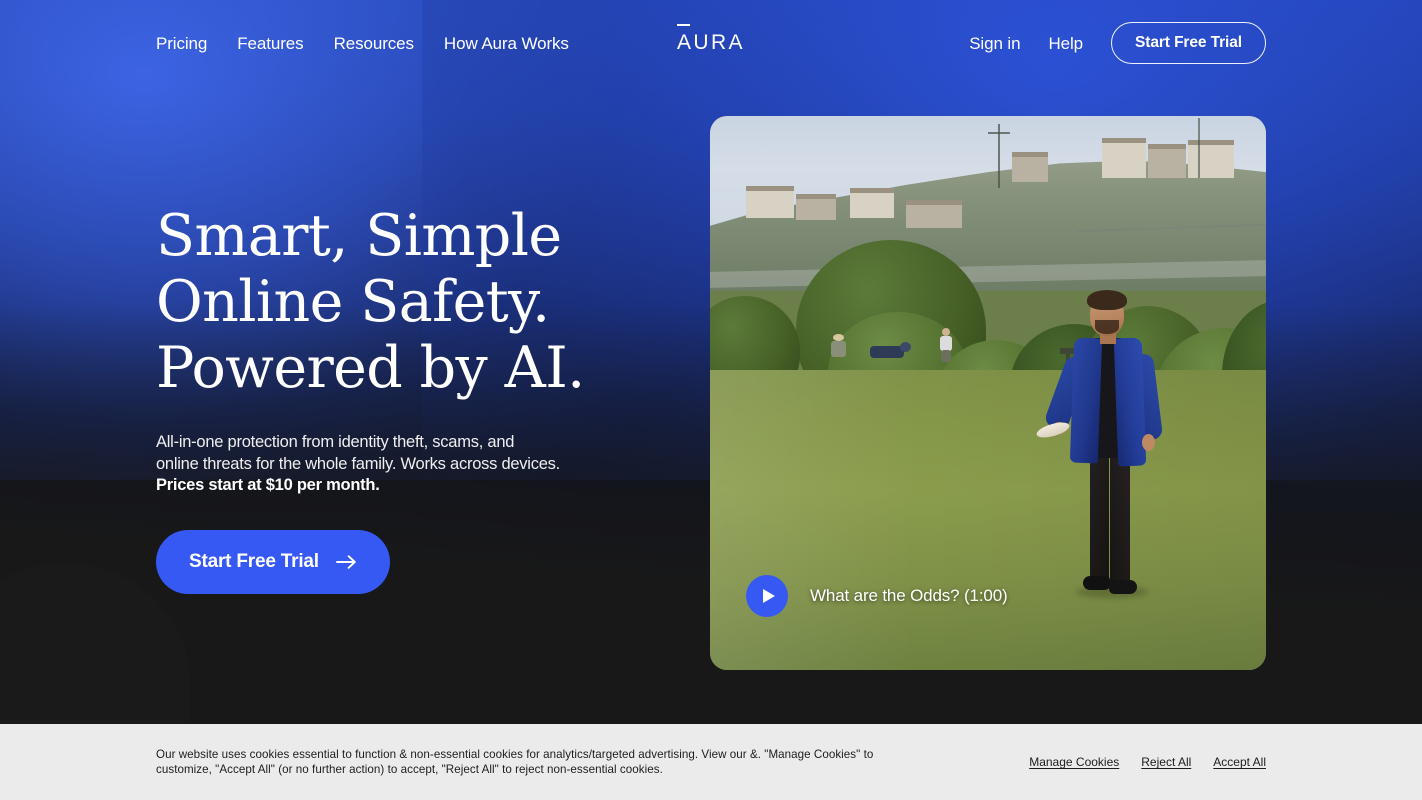 The width and height of the screenshot is (1422, 800). I want to click on video-utility-pole-crossbar, so click(999, 133).